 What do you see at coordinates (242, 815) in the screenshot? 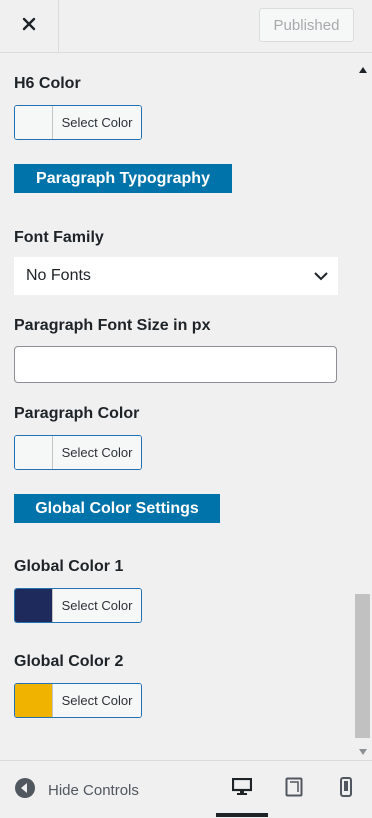
I see `active-device-indicator` at bounding box center [242, 815].